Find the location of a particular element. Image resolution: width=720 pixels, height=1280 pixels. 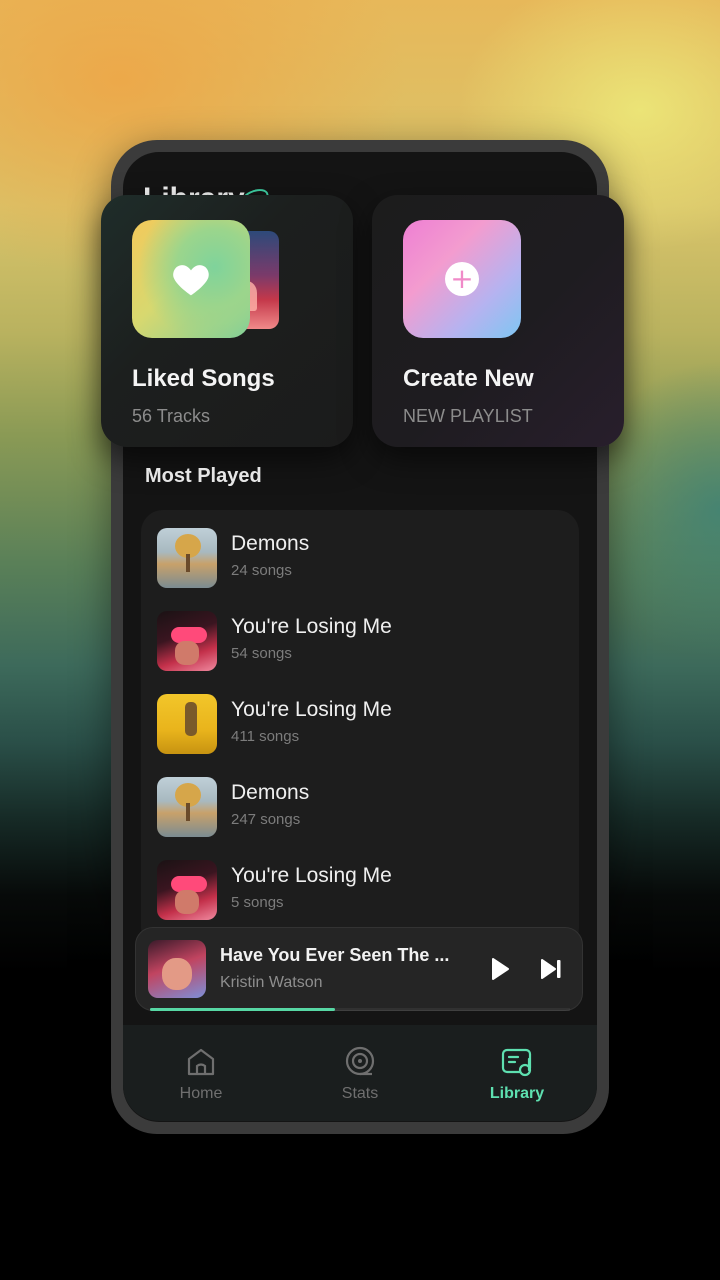

track-song-count: 24 songs is located at coordinates (261, 570).